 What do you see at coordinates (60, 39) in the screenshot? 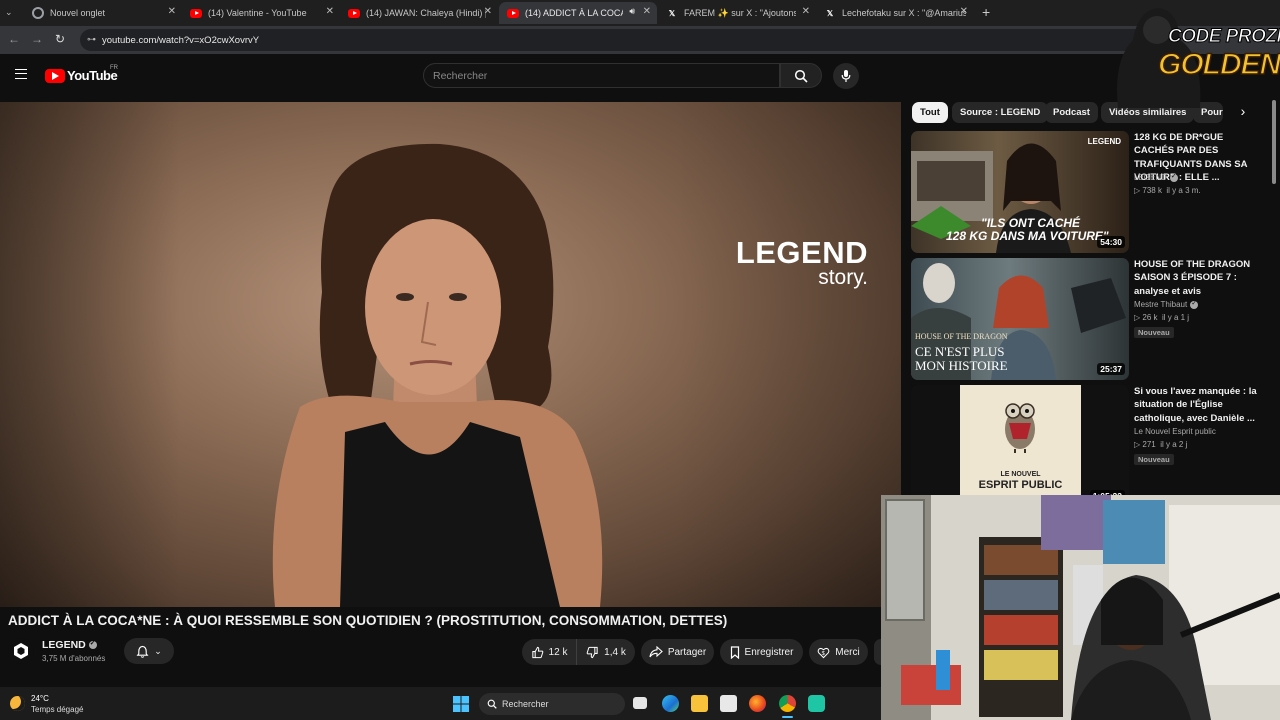
I see `reload-icon: ↻` at bounding box center [60, 39].